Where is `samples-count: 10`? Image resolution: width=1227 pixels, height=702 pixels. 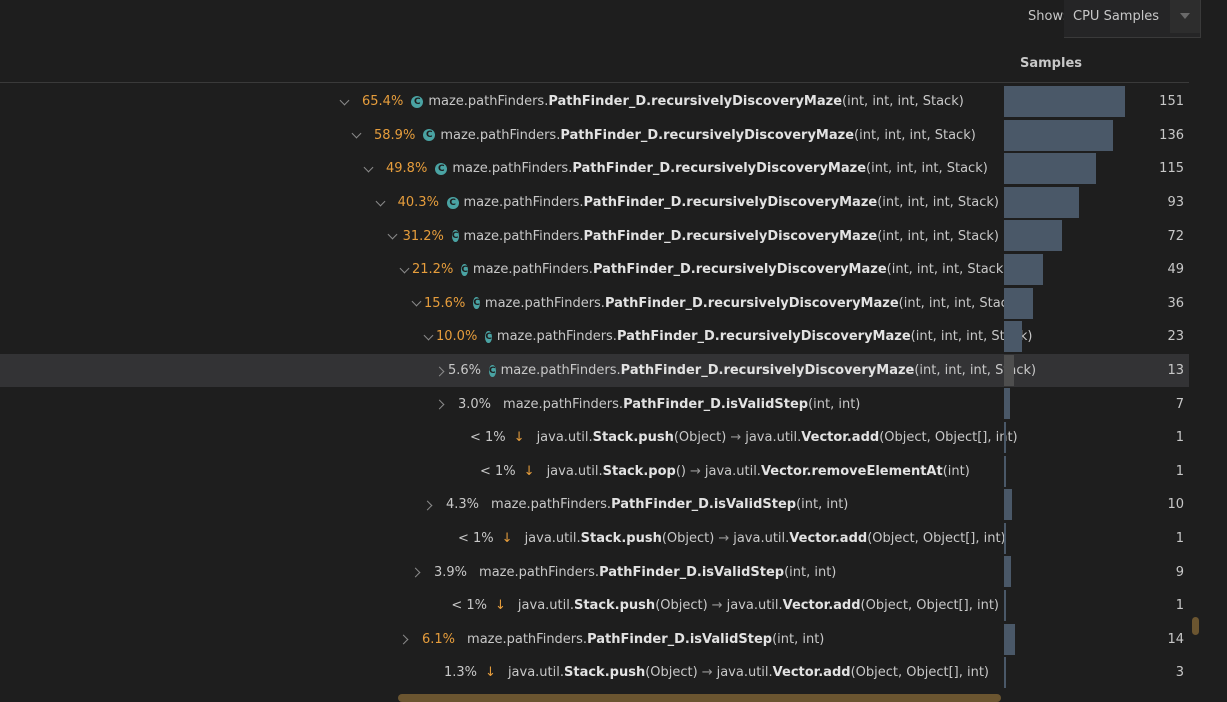
samples-count: 10 is located at coordinates (1175, 505).